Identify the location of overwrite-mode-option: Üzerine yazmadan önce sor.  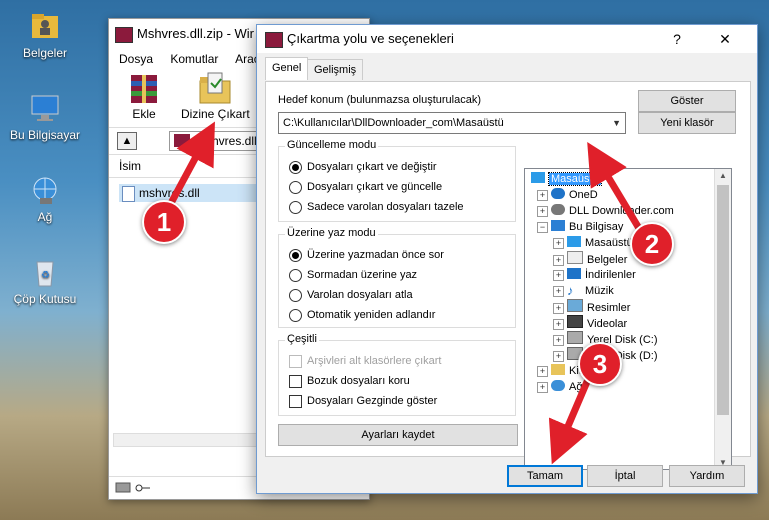
(366, 255).